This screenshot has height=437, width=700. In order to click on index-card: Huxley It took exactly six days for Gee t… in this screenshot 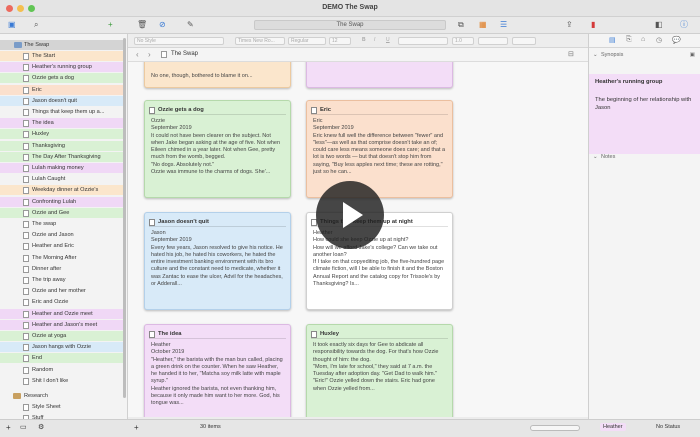, I will do `click(379, 370)`.